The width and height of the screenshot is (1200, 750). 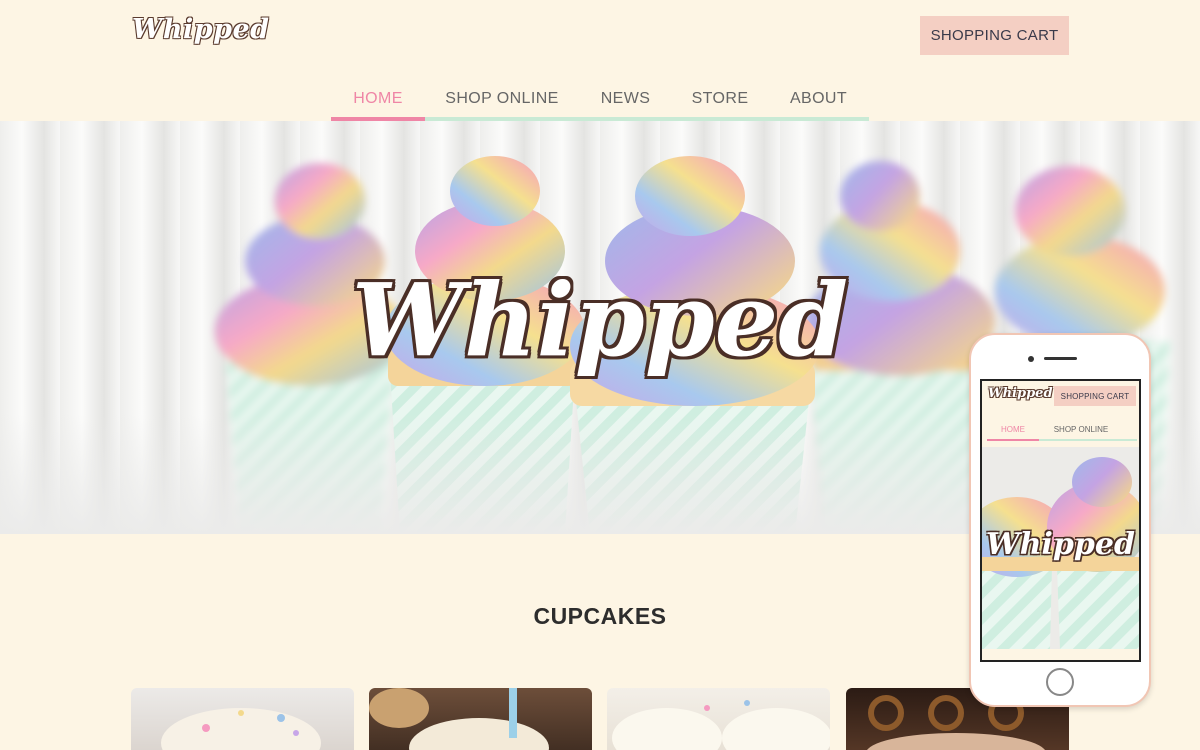 I want to click on nav-item-shop-online: SHOP ONLINE, so click(x=502, y=98).